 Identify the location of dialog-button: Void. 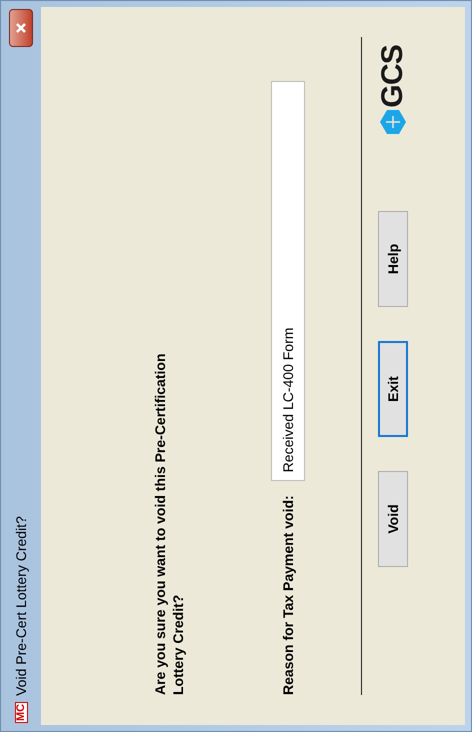
(393, 519).